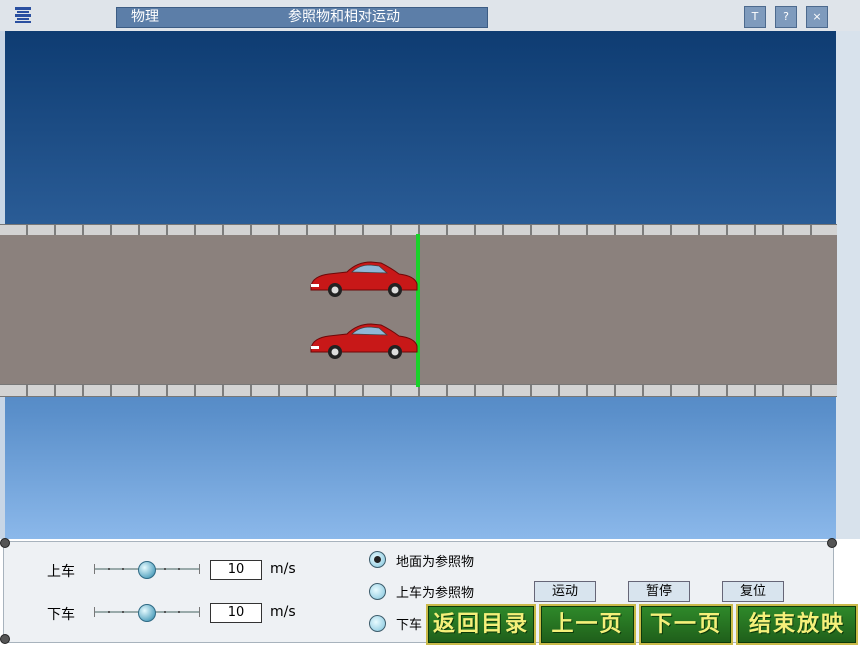 The width and height of the screenshot is (860, 645). What do you see at coordinates (817, 17) in the screenshot?
I see `close-button: ×` at bounding box center [817, 17].